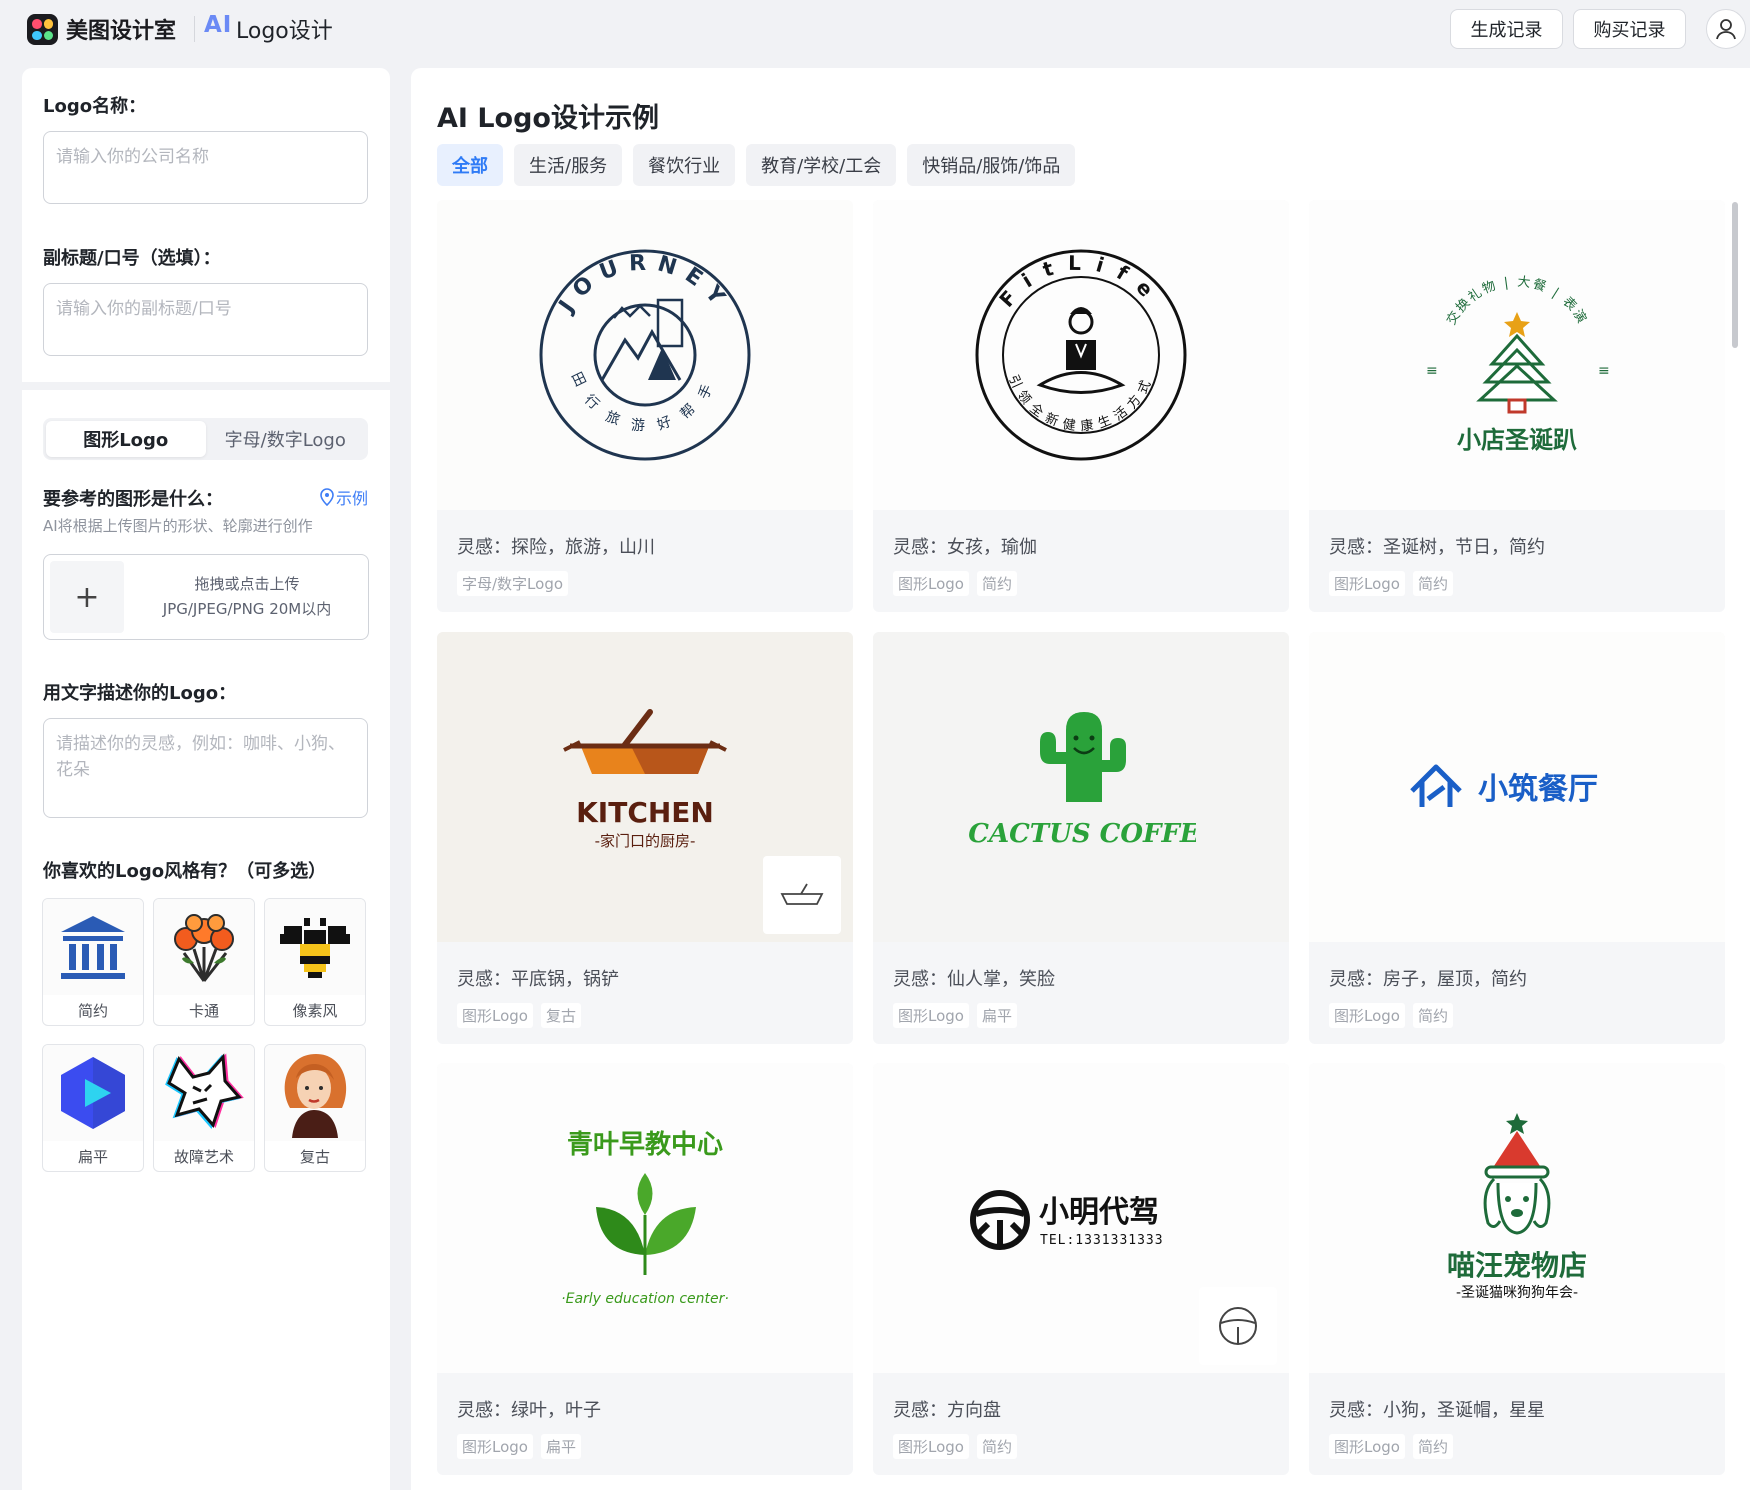 Image resolution: width=1750 pixels, height=1490 pixels. Describe the element at coordinates (538, 979) in the screenshot. I see `inspiration-text: 灵感：平底锅，锅铲` at that location.